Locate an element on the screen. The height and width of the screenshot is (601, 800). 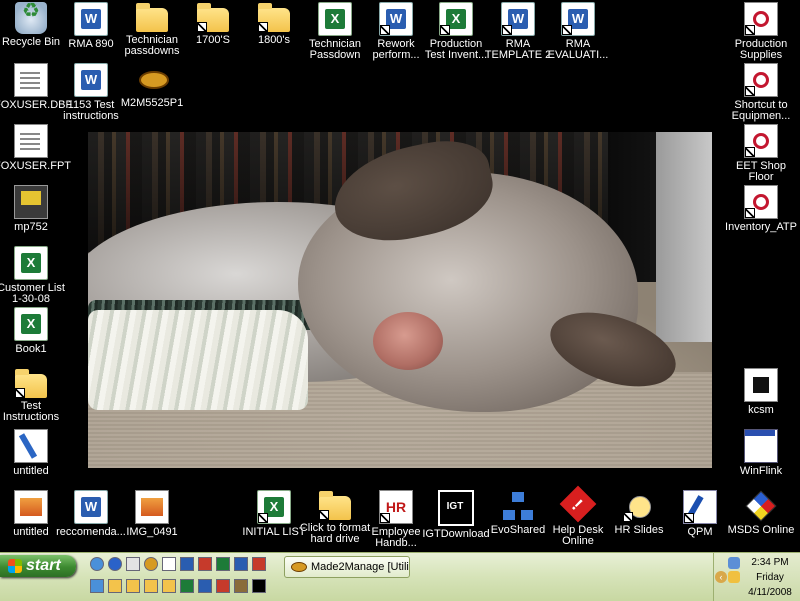
wallpaper-white-box is located at coordinates (684, 237).